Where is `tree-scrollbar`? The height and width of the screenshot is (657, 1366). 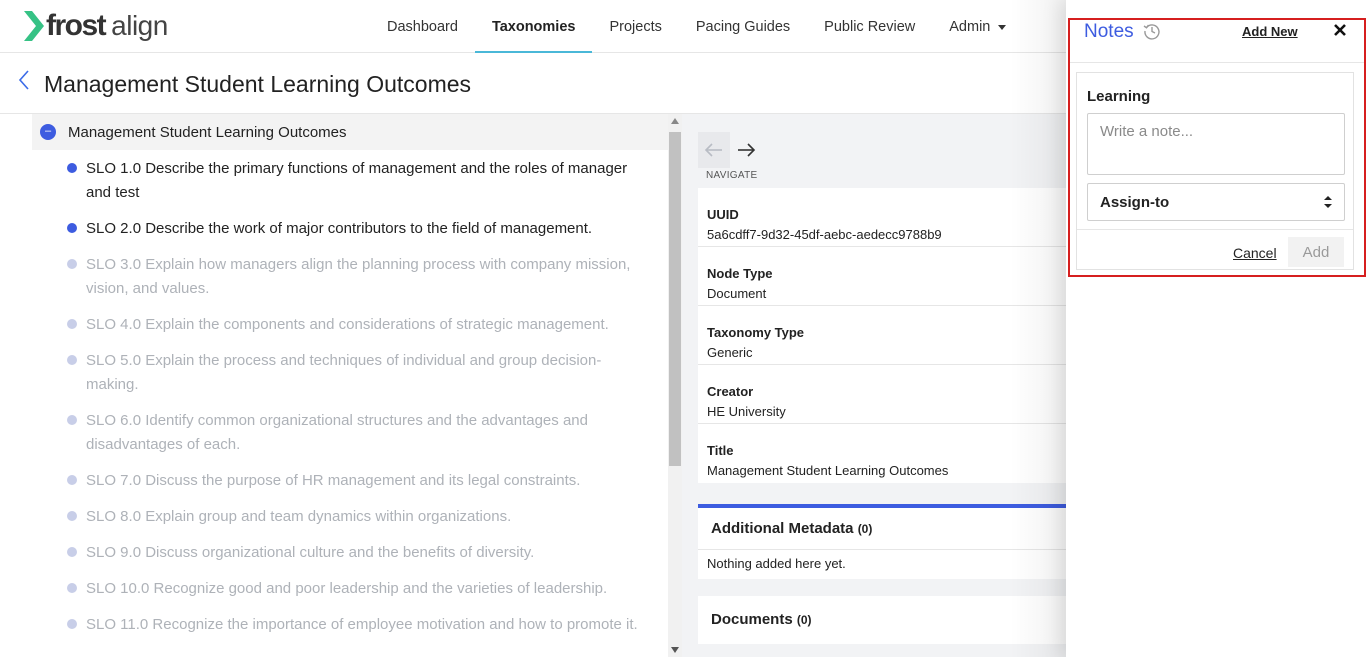 tree-scrollbar is located at coordinates (675, 385).